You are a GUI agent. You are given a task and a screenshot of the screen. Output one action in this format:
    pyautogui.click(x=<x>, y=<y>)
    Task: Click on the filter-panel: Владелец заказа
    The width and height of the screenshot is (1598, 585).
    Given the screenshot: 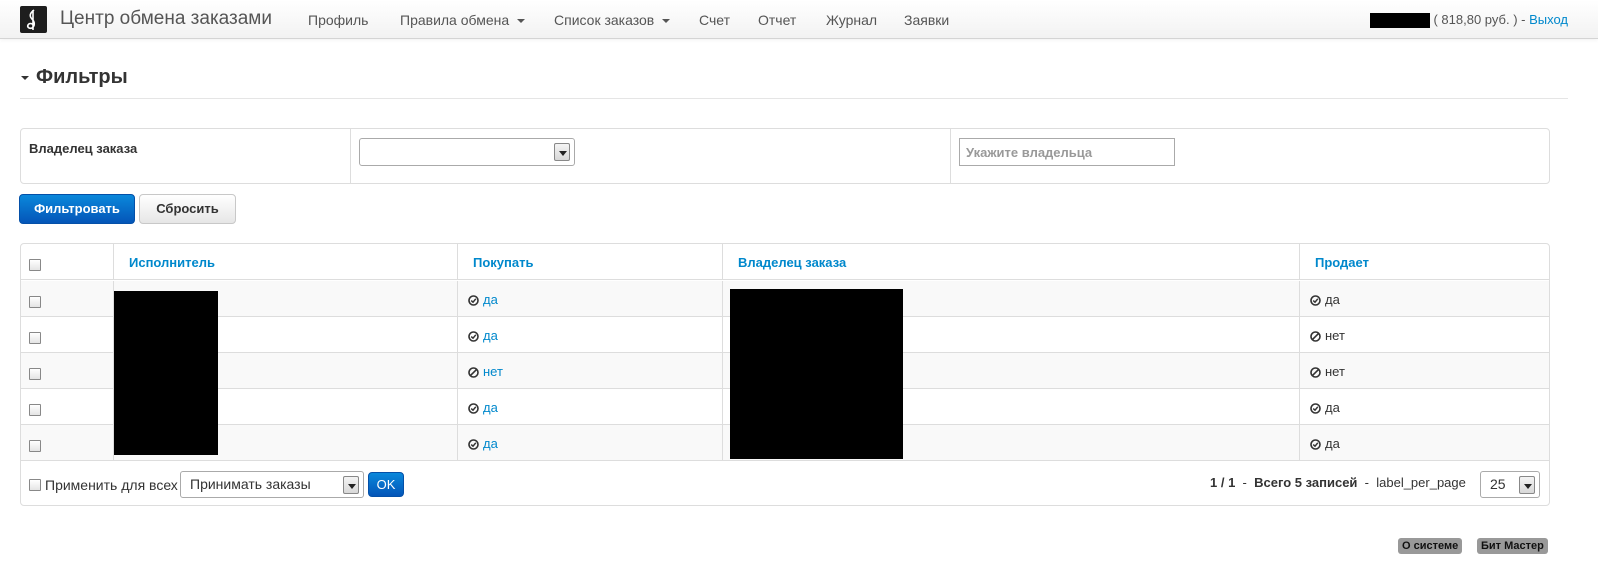 What is the action you would take?
    pyautogui.click(x=785, y=156)
    